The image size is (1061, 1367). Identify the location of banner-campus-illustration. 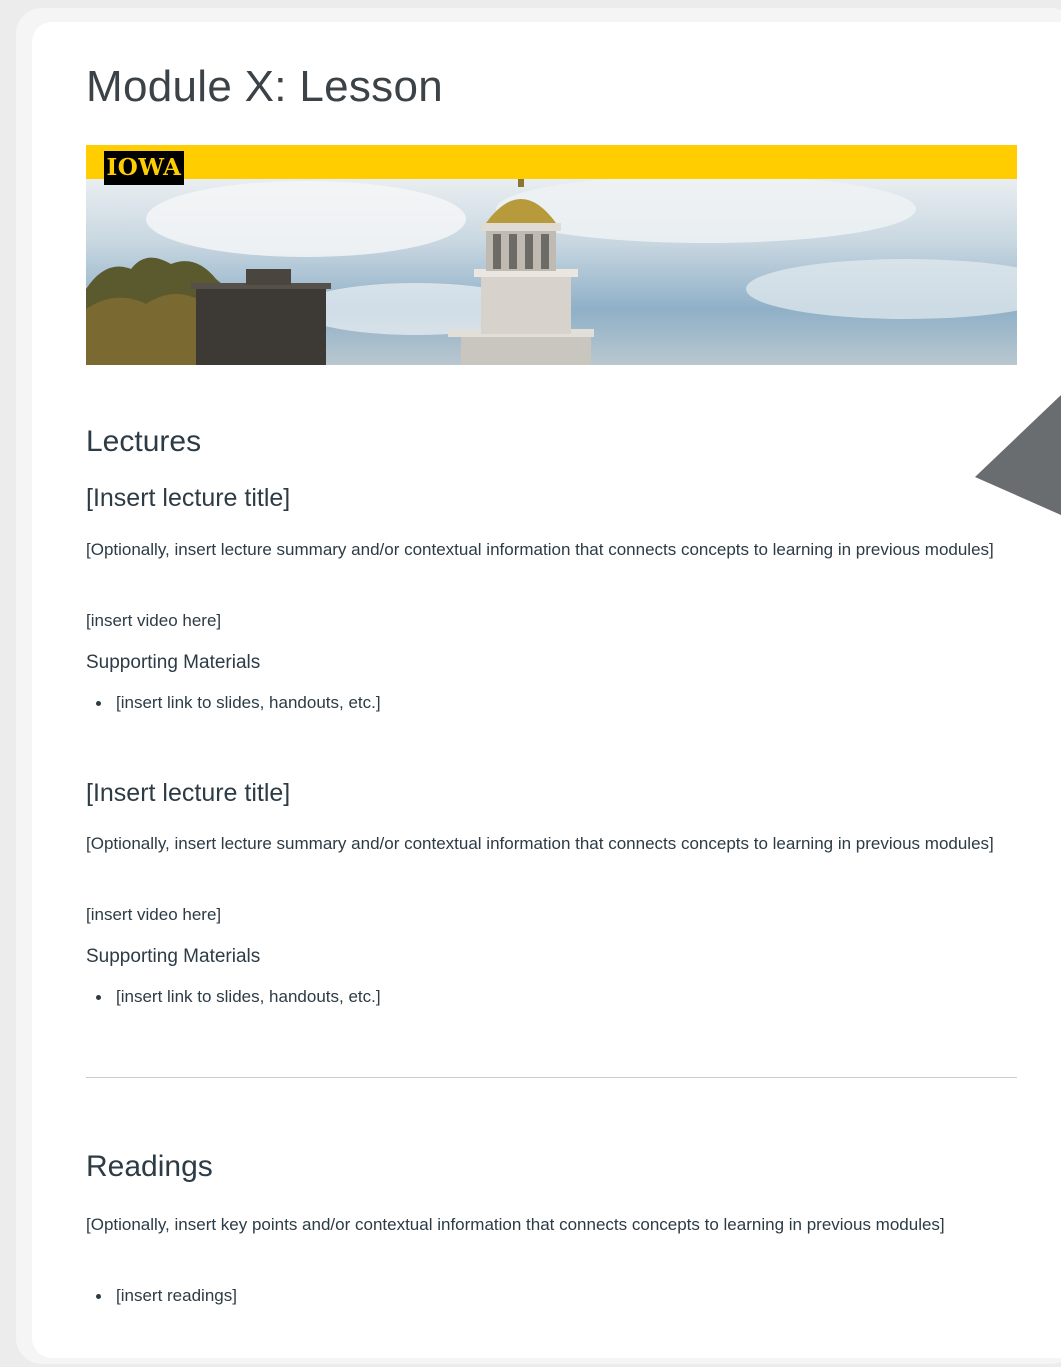
(551, 272).